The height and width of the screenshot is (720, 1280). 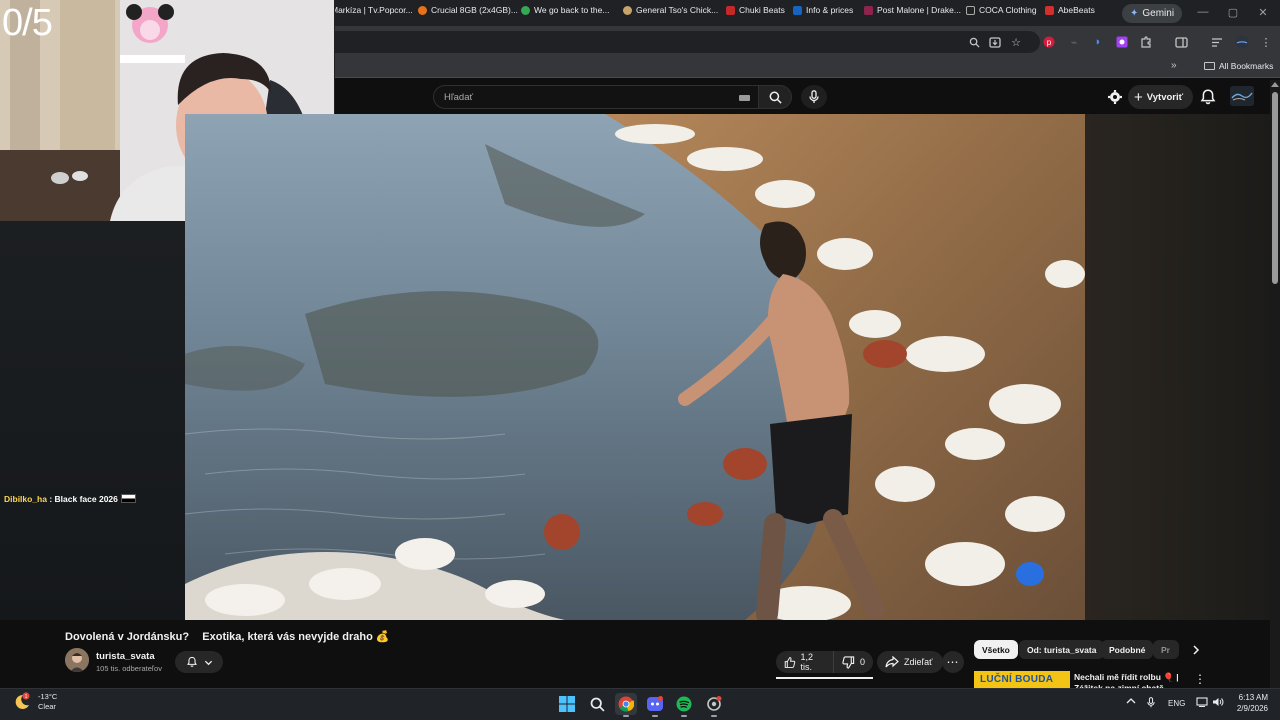 What do you see at coordinates (1242, 96) in the screenshot?
I see `account-avatar` at bounding box center [1242, 96].